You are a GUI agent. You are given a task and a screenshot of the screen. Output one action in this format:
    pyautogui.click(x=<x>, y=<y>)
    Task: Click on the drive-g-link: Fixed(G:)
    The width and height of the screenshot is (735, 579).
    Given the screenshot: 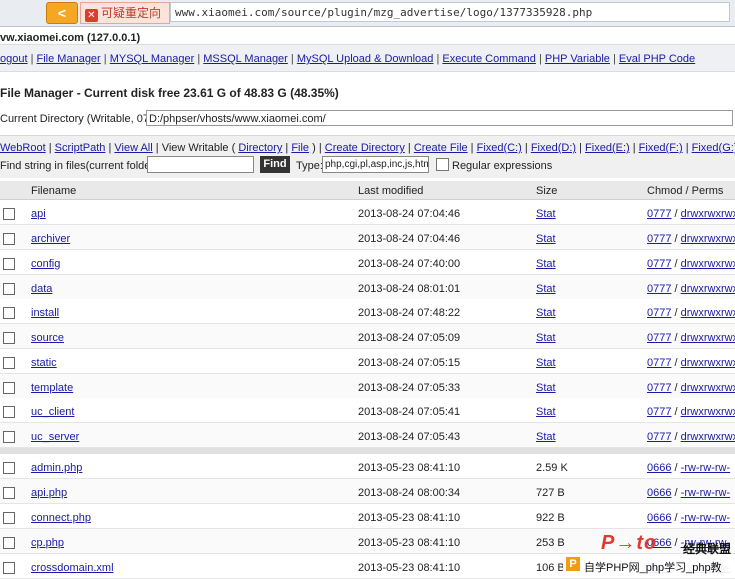 What is the action you would take?
    pyautogui.click(x=713, y=148)
    